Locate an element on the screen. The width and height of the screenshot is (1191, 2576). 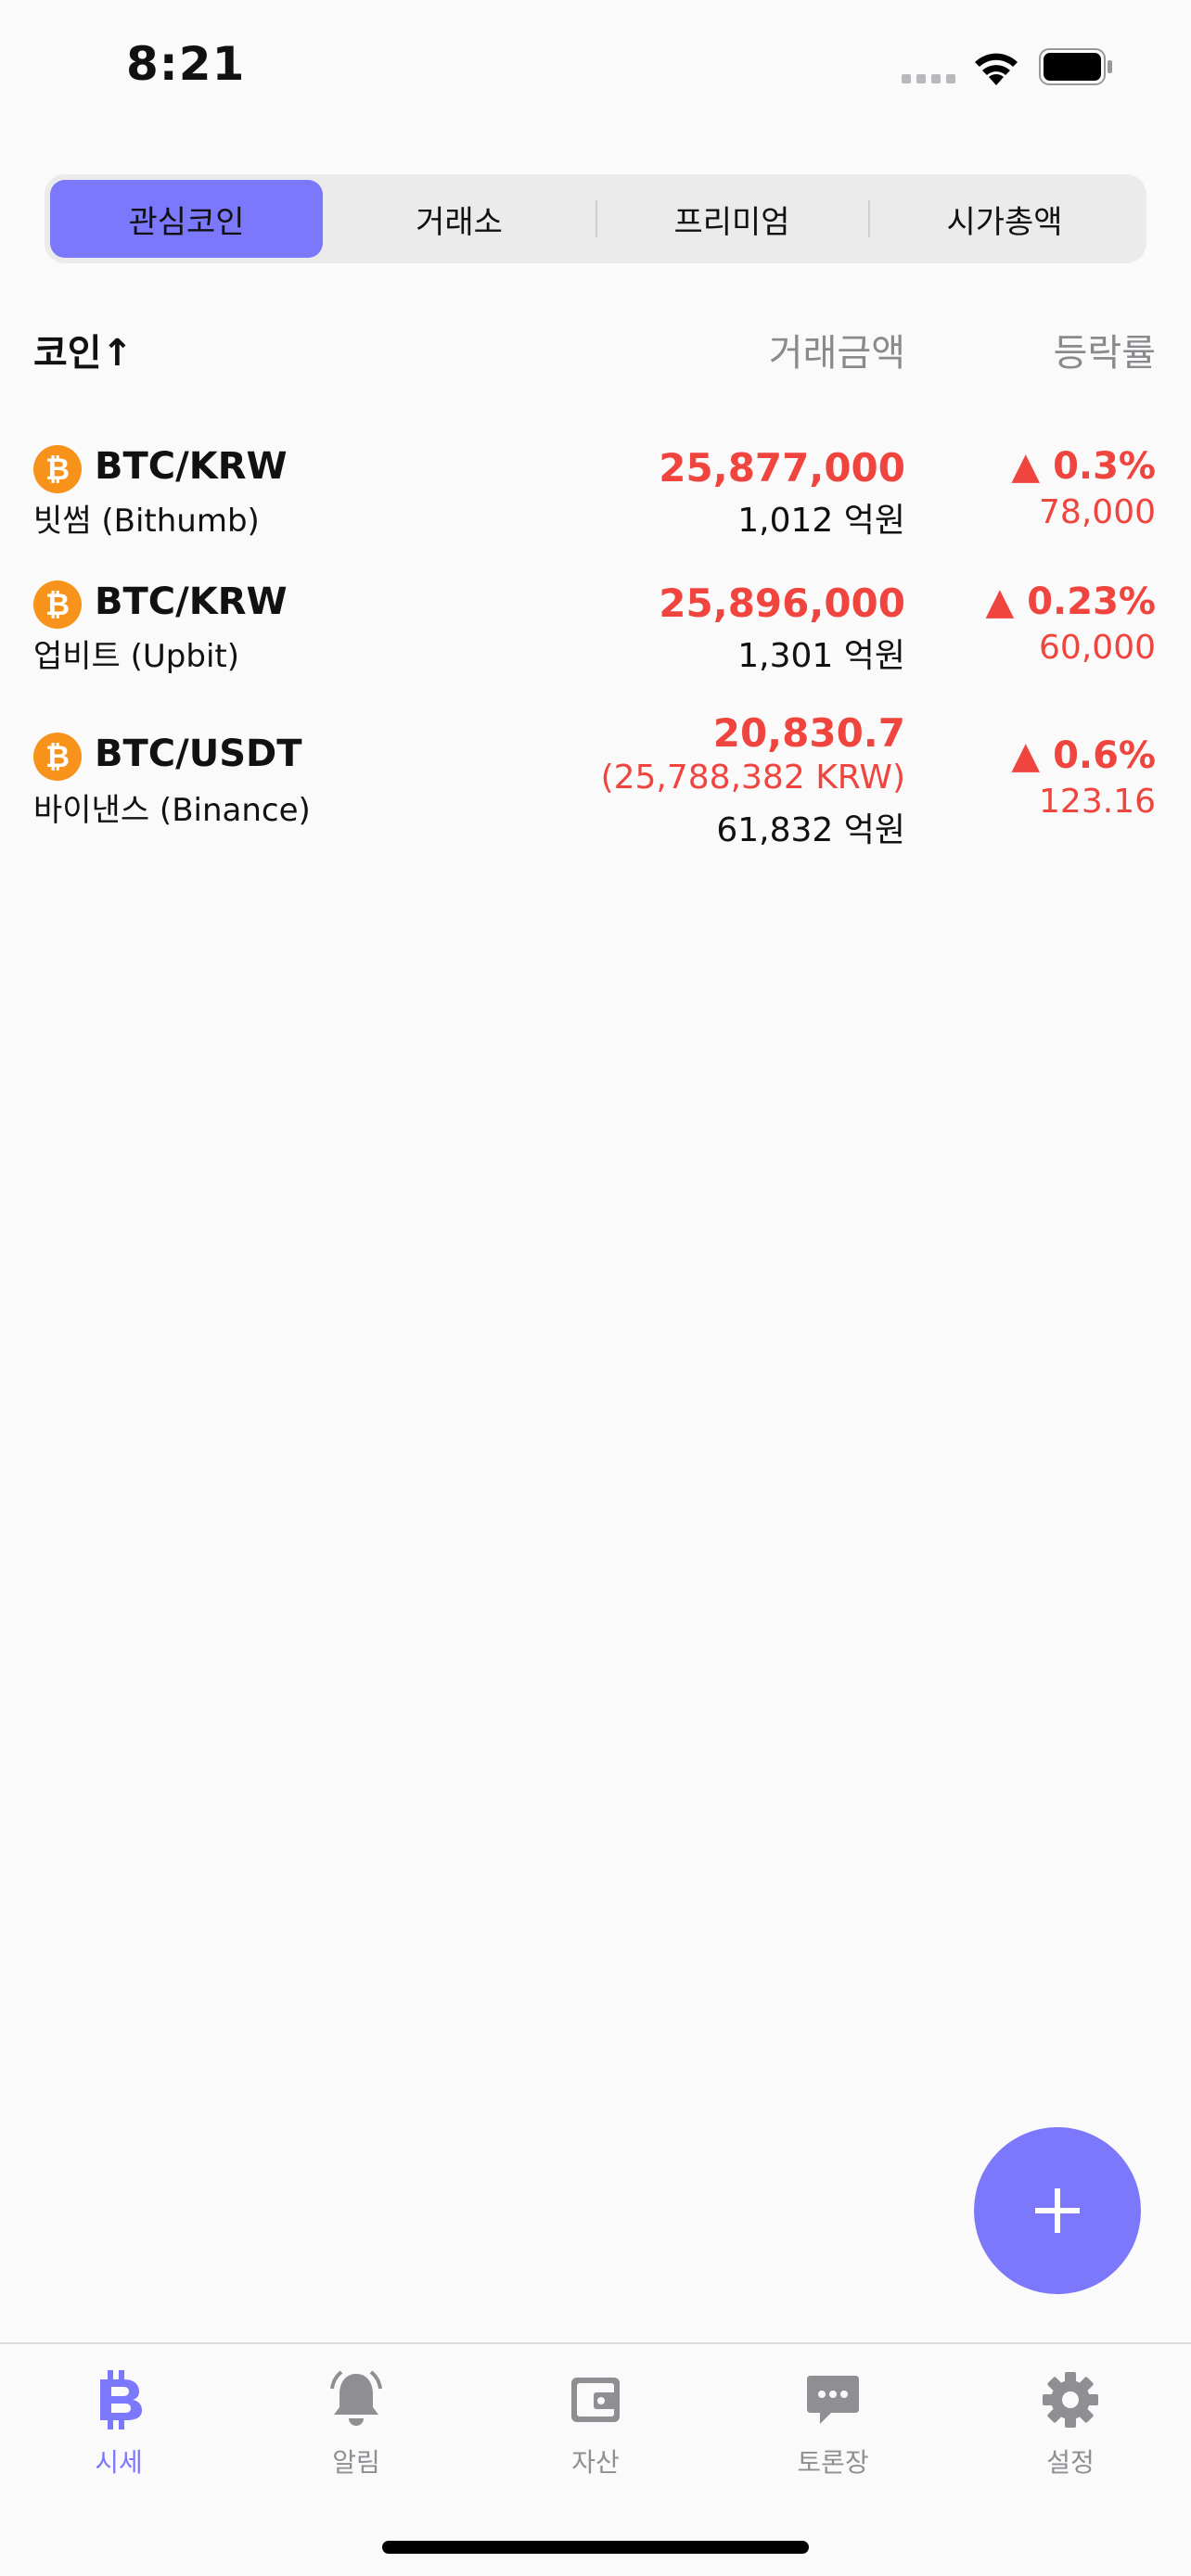
tab-premium: 프리미엄 is located at coordinates (732, 219).